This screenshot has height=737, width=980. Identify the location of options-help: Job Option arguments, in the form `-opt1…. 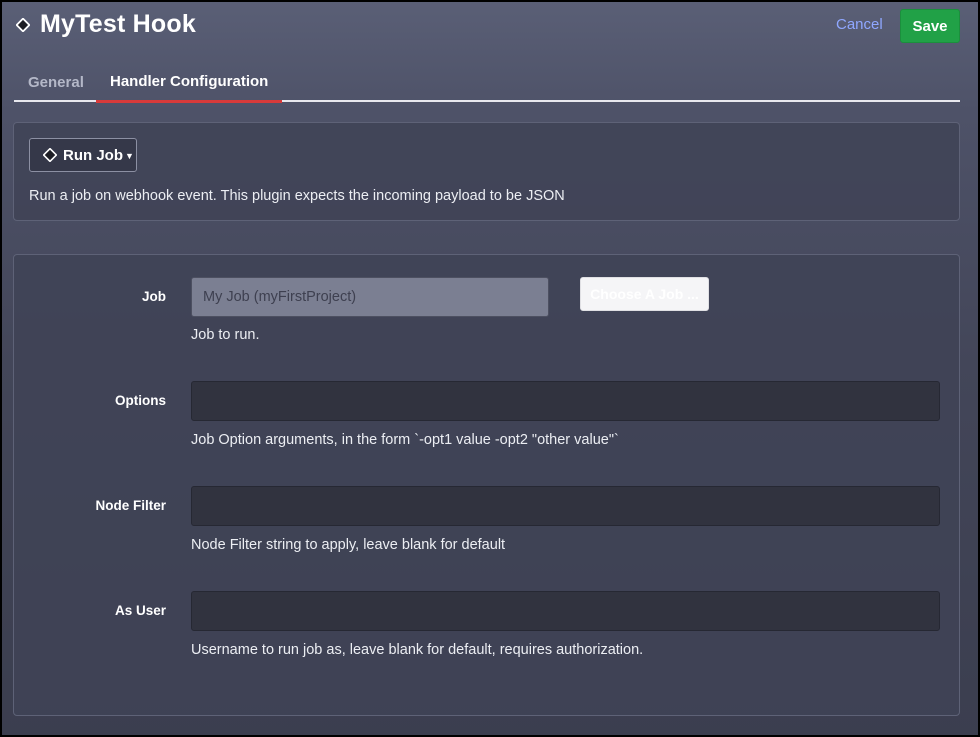
(405, 440).